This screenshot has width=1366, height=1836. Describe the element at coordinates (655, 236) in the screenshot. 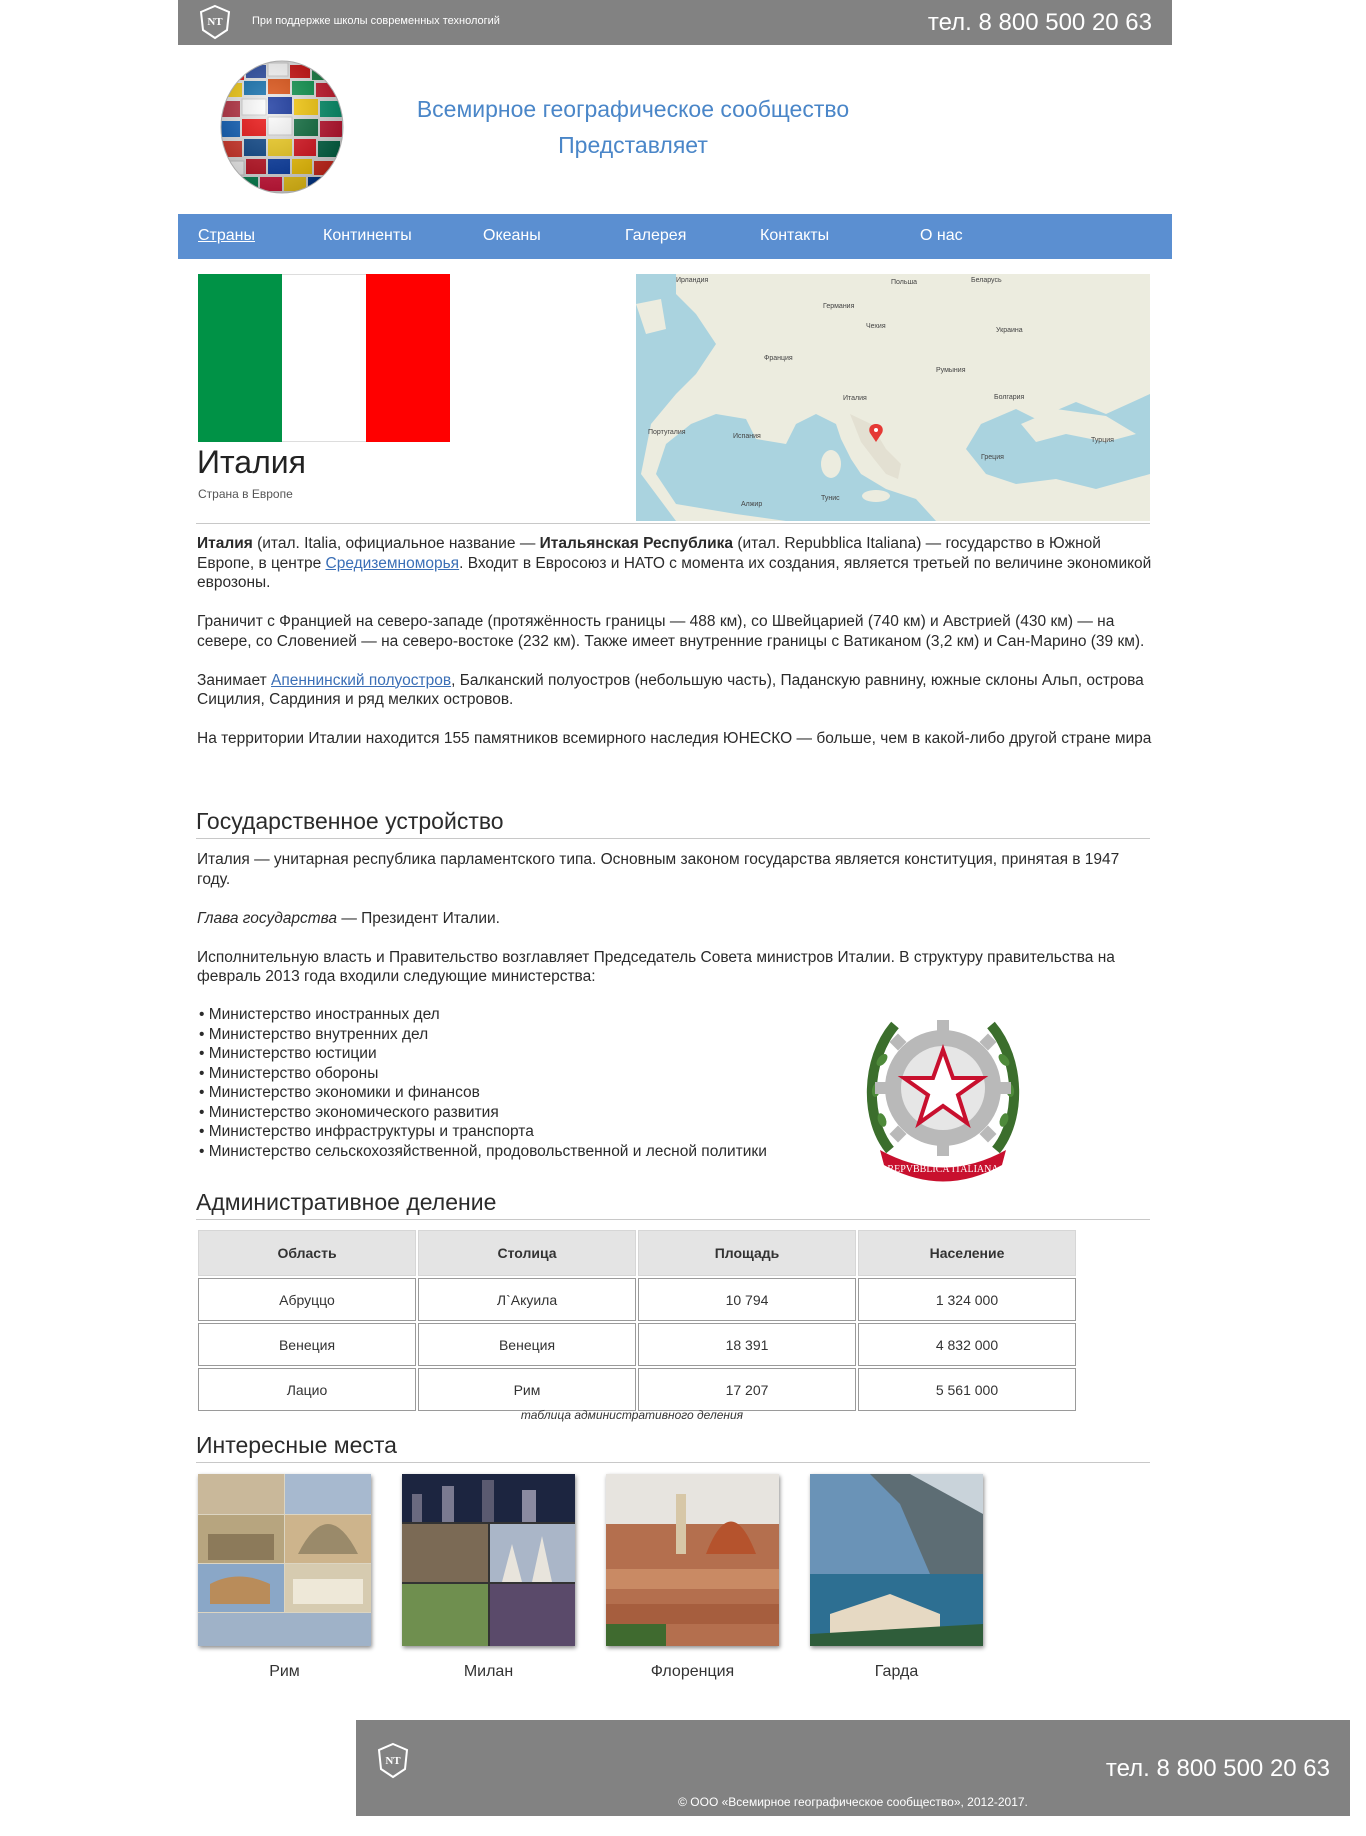

I see `nav-item-gallery: Галерея` at that location.